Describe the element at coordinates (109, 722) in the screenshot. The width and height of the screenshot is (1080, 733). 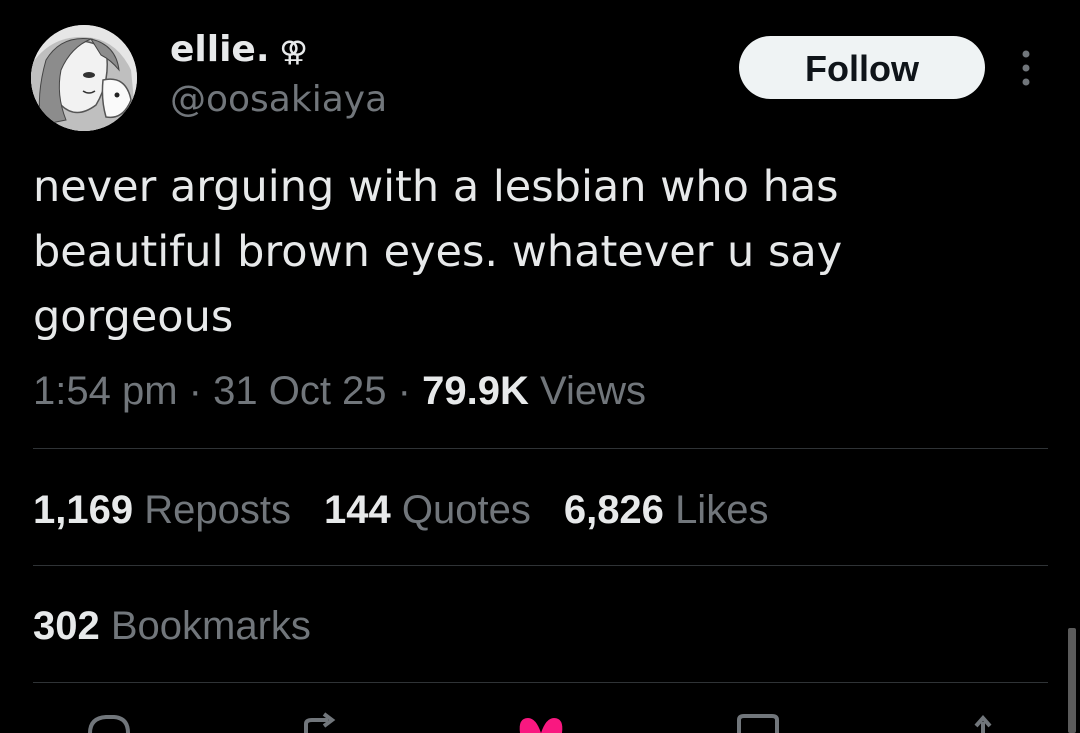
I see `reply-icon` at that location.